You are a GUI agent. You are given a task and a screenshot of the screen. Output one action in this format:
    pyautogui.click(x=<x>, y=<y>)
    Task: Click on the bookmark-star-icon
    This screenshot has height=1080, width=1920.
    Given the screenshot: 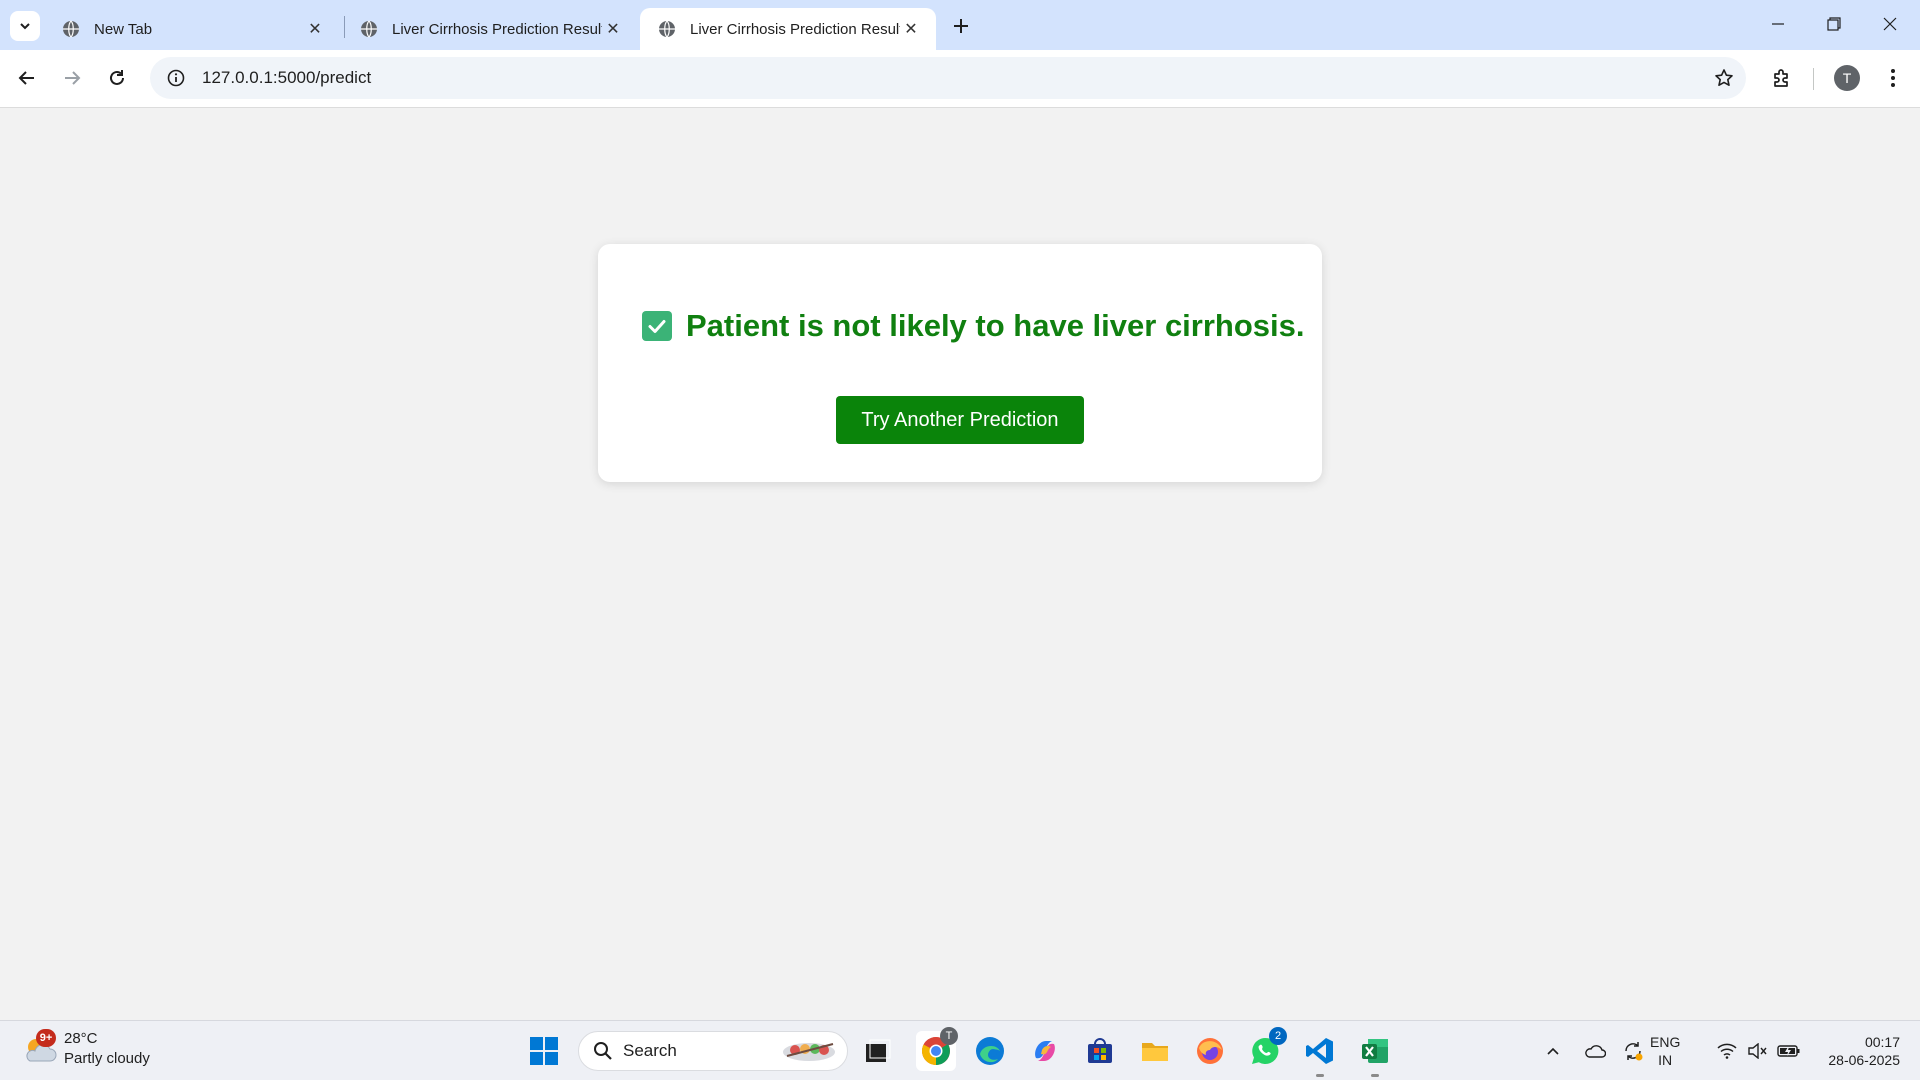 What is the action you would take?
    pyautogui.click(x=1724, y=78)
    